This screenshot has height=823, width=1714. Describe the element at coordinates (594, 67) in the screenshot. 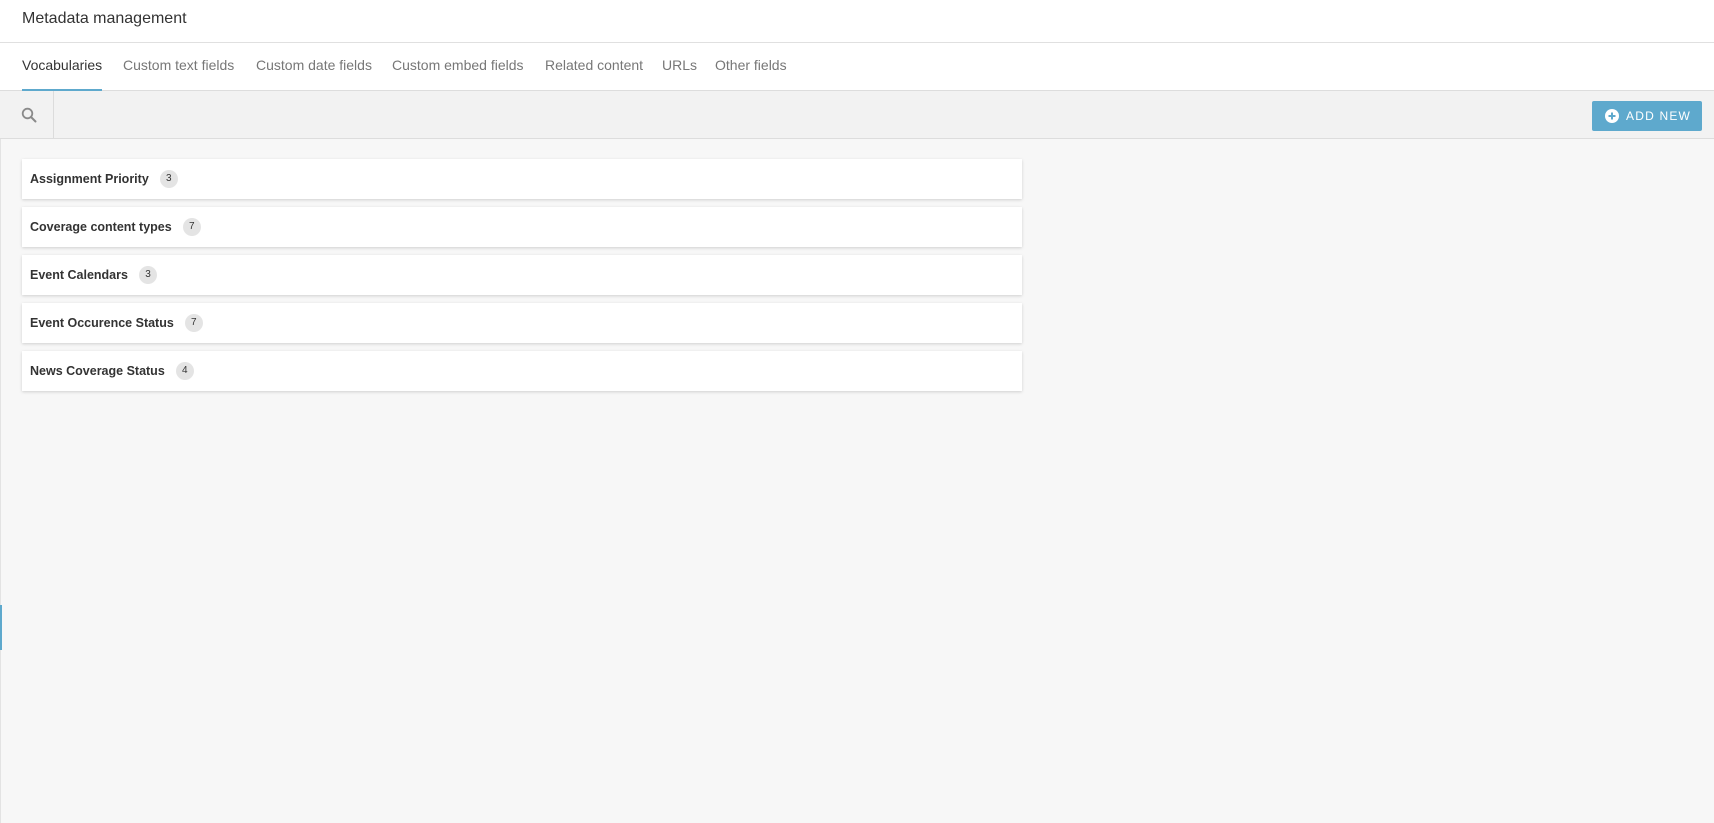

I see `tab-related-content: Related content` at that location.